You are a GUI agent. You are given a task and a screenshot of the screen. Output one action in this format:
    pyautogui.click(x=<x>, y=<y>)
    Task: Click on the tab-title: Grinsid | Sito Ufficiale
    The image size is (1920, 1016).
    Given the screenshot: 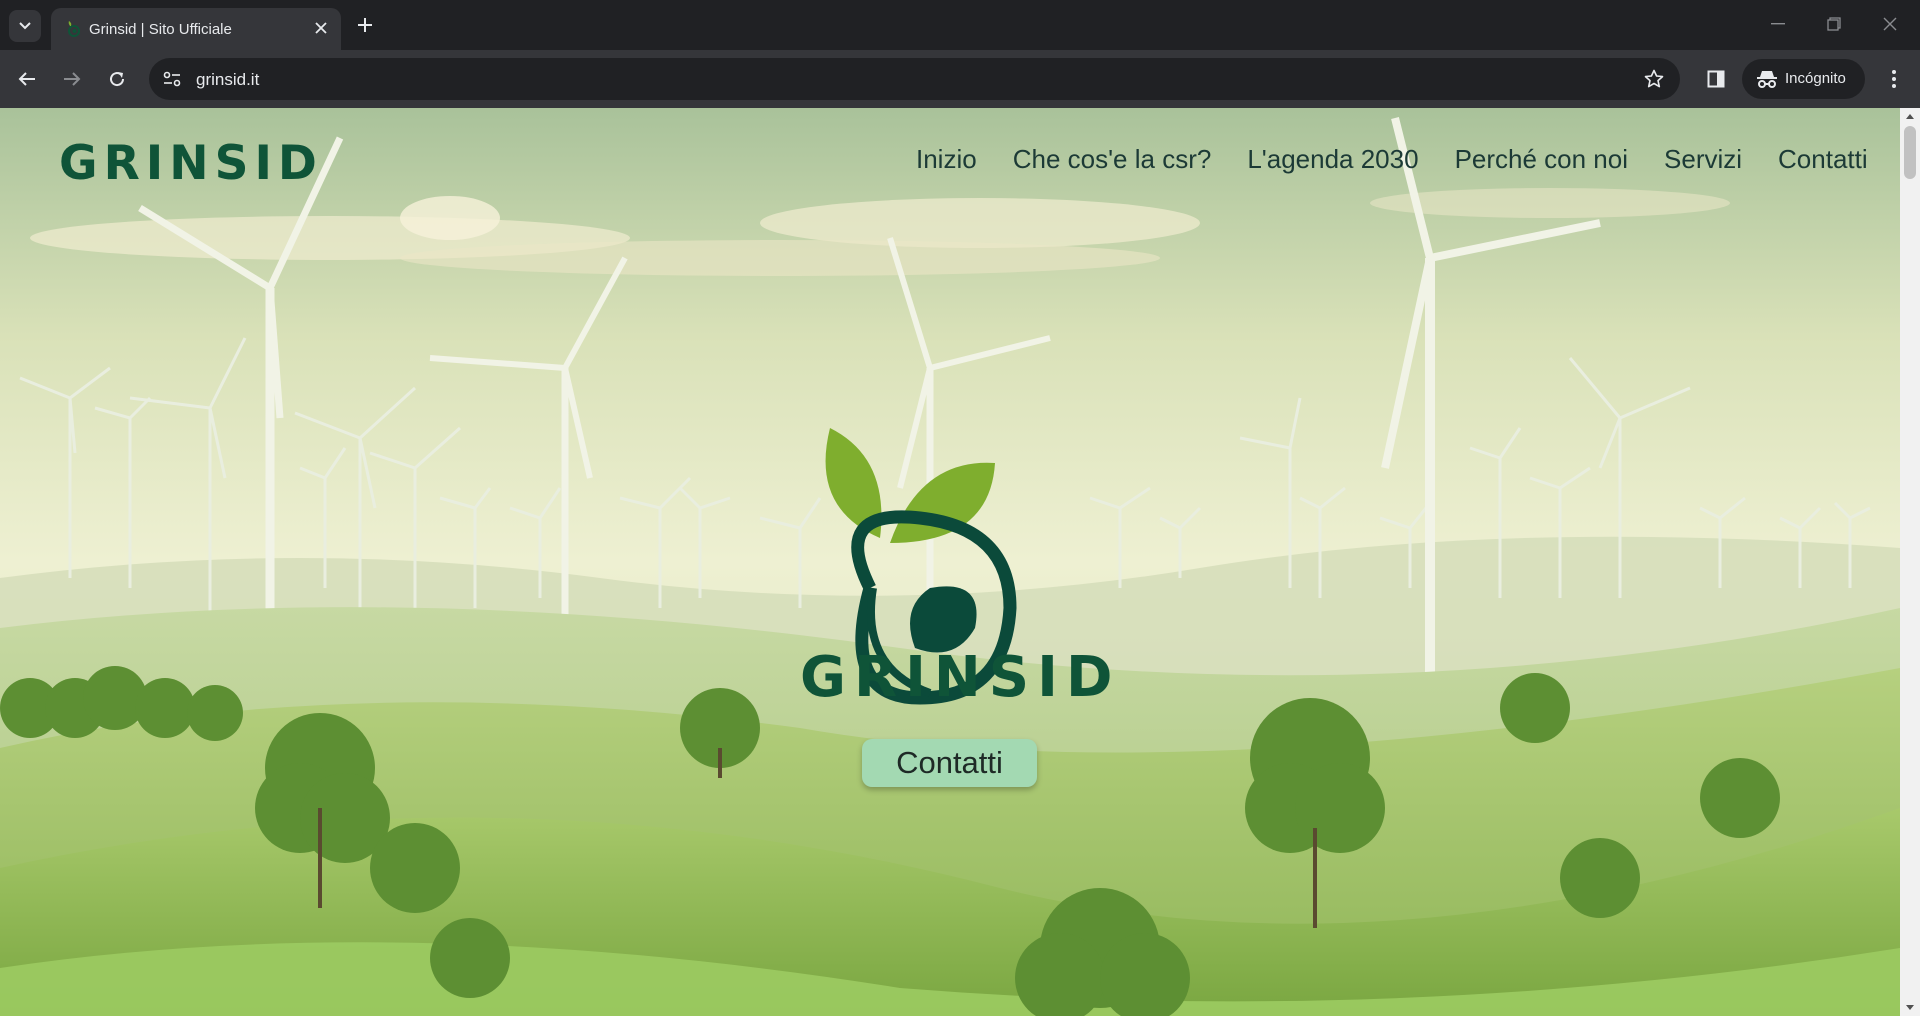 What is the action you would take?
    pyautogui.click(x=160, y=29)
    